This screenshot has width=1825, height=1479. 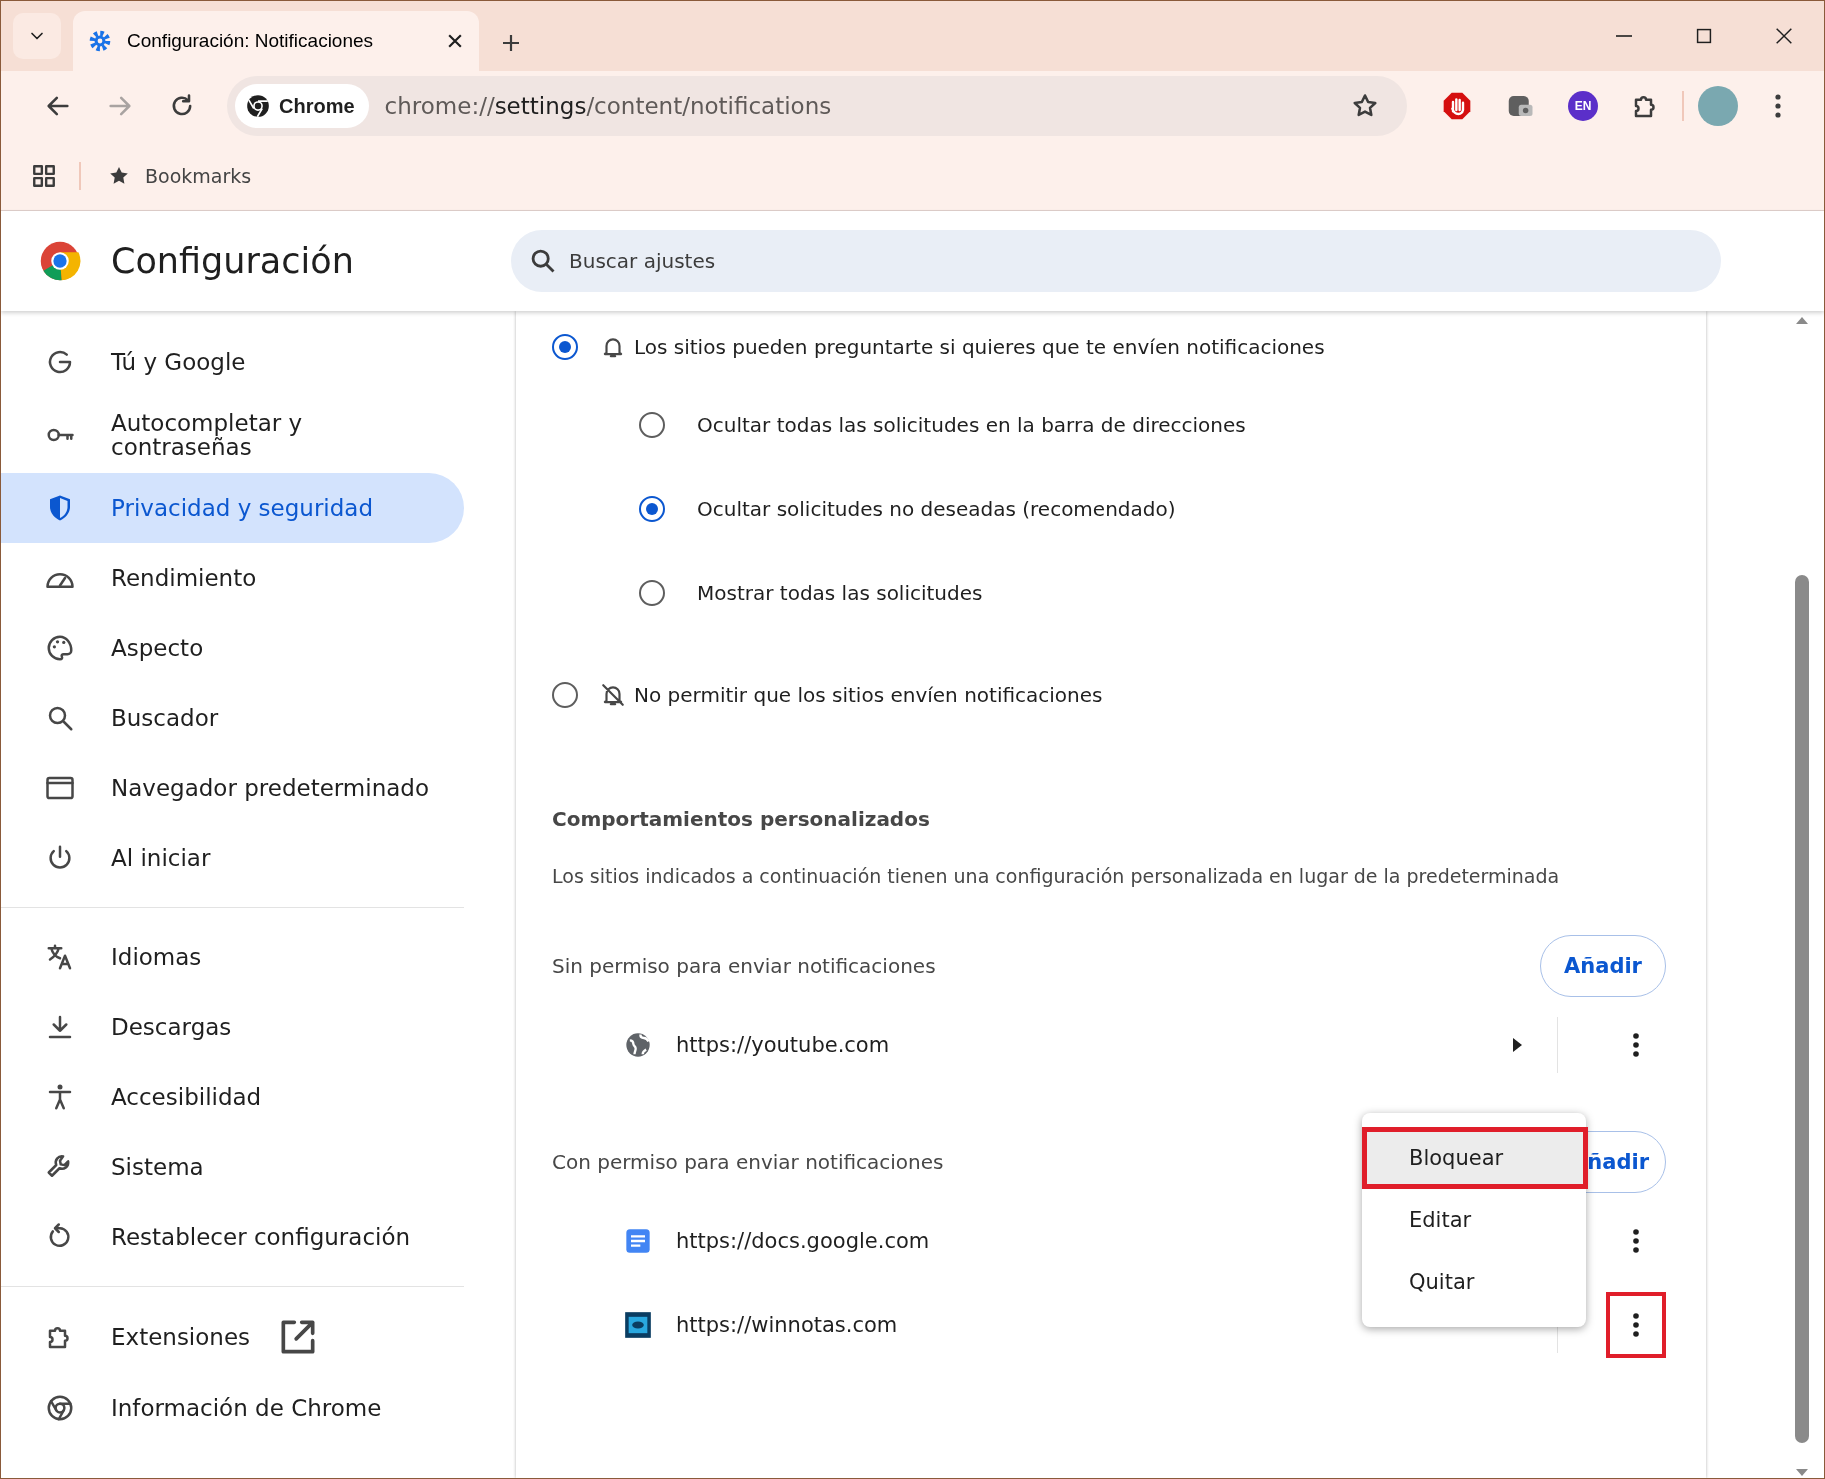 What do you see at coordinates (232, 718) in the screenshot?
I see `sidebar-item: Buscador` at bounding box center [232, 718].